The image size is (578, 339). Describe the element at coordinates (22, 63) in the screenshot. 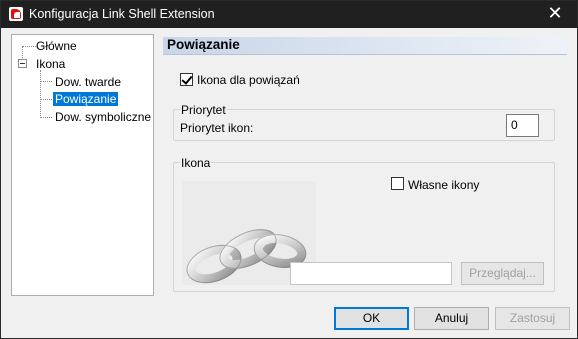

I see `collapse-icon` at that location.